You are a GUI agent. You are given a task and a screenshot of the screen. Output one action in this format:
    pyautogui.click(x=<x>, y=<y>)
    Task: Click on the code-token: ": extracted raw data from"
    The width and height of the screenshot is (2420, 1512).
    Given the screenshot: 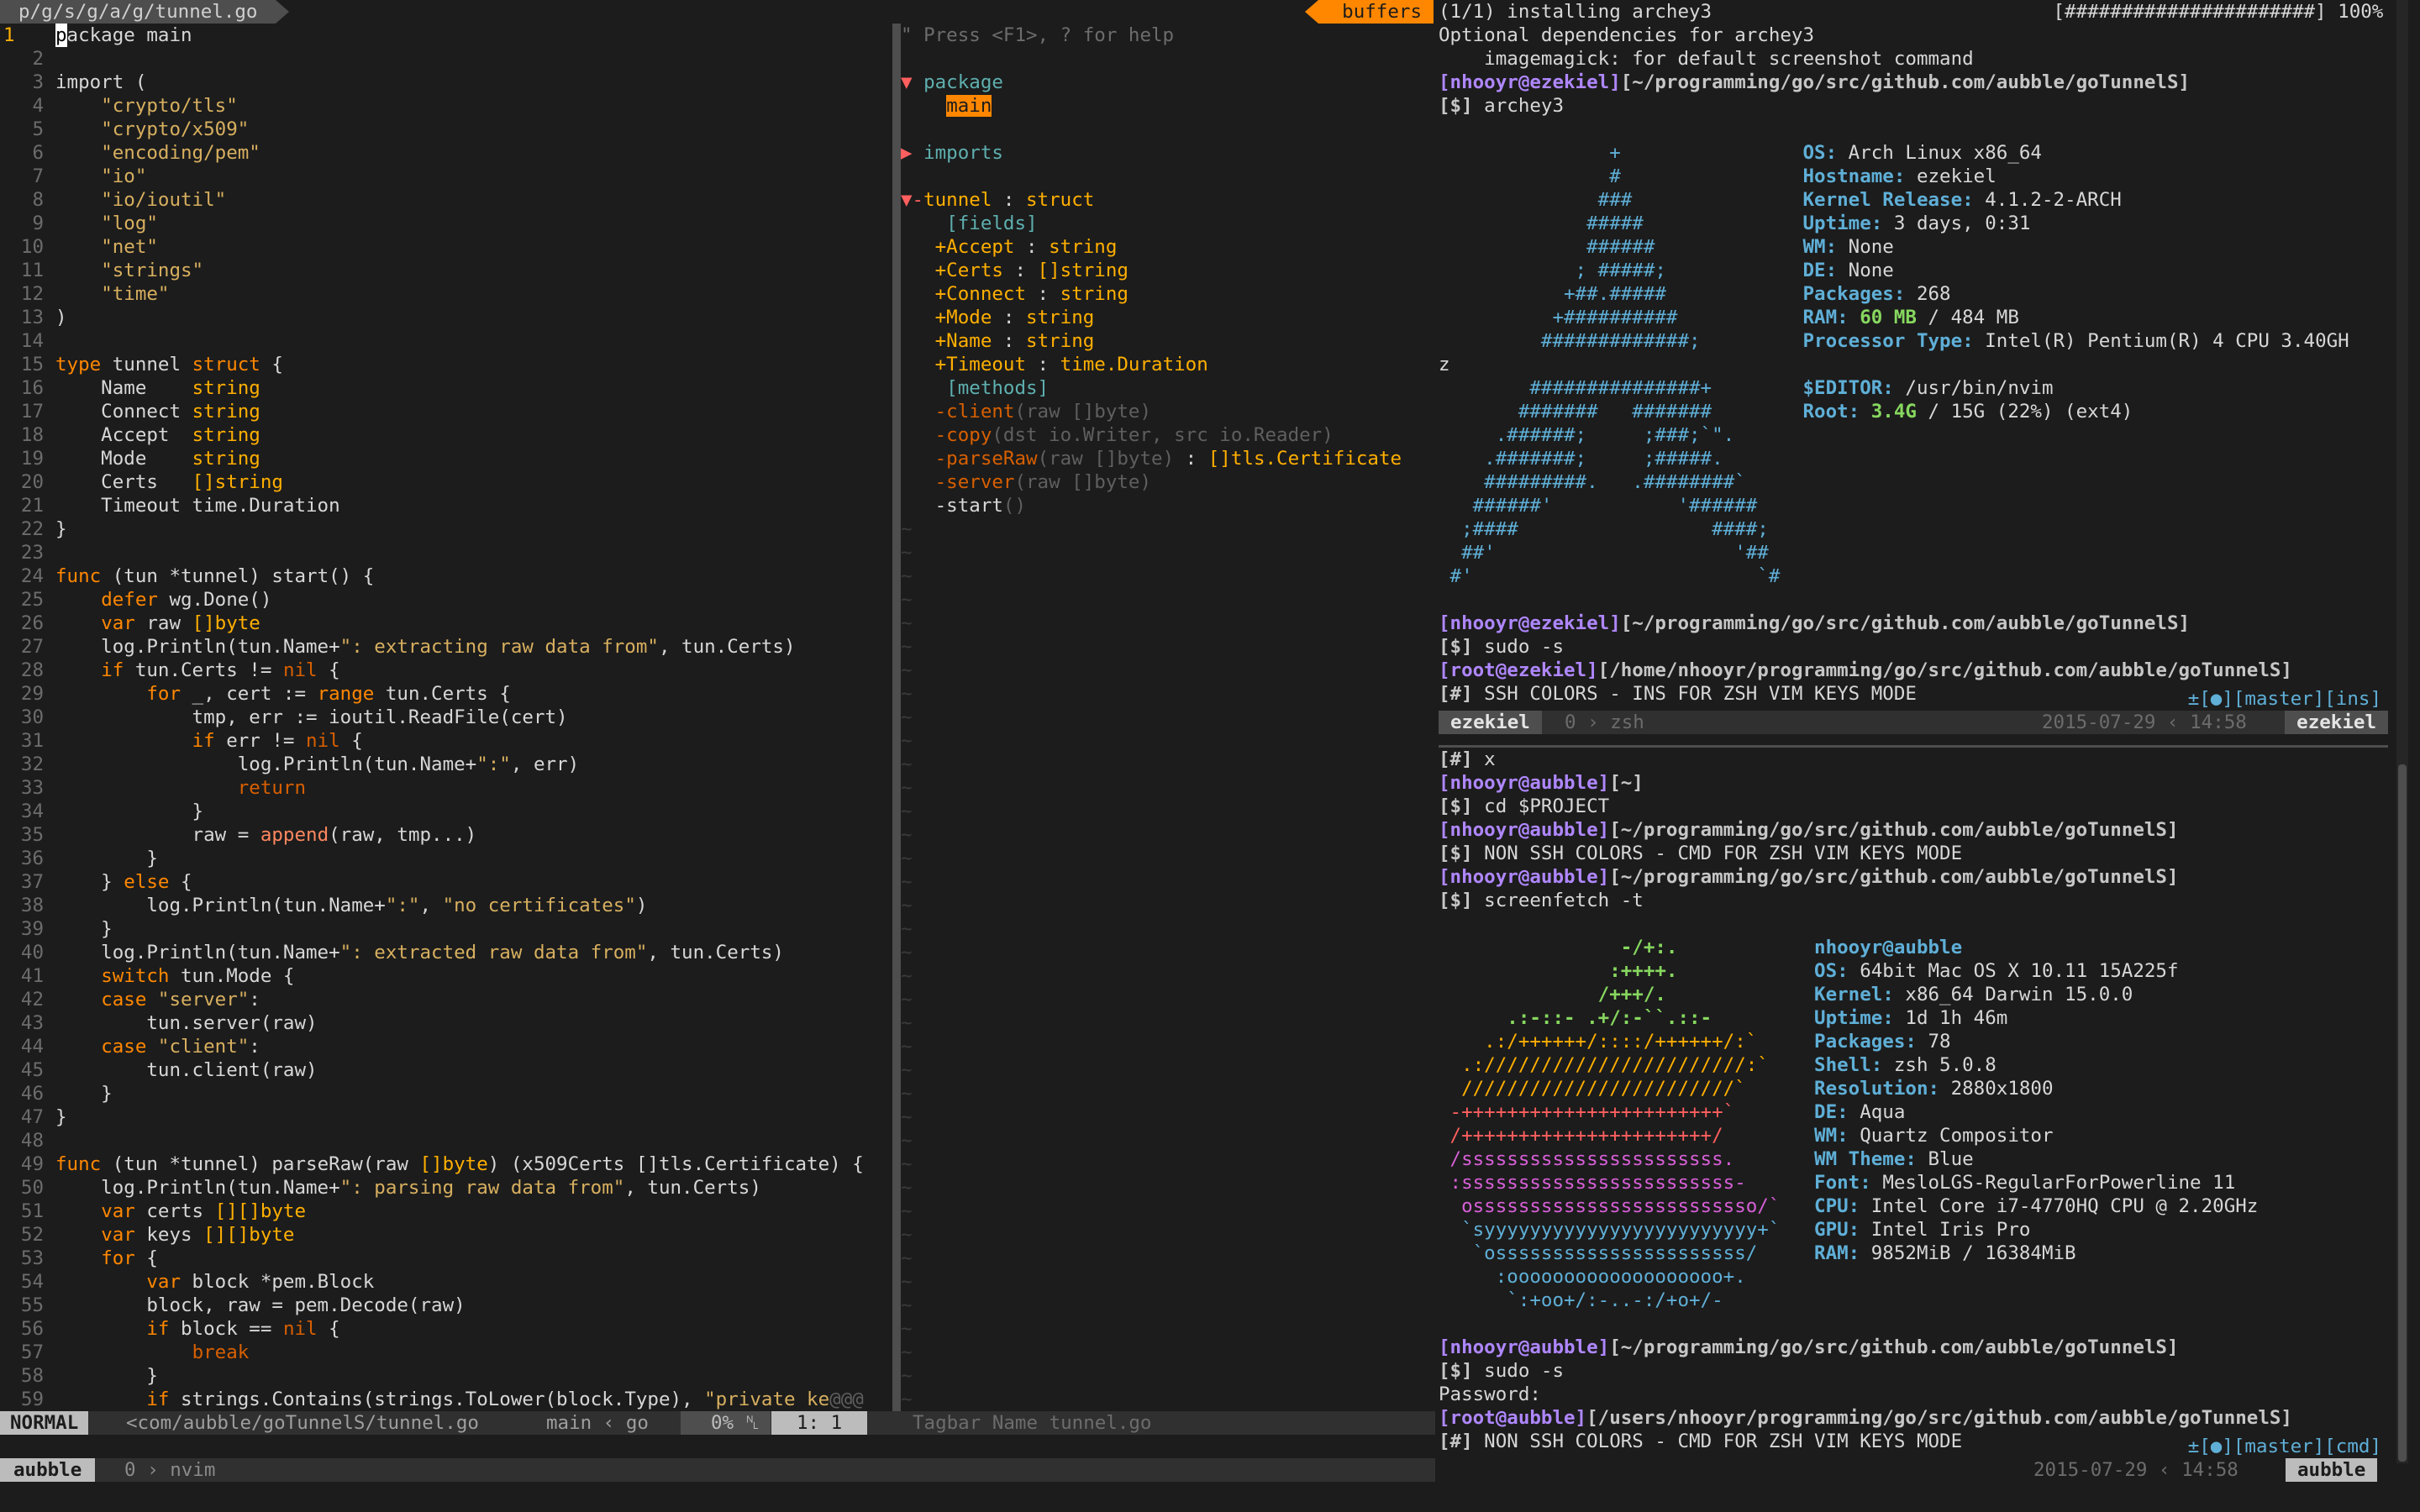 What is the action you would take?
    pyautogui.click(x=494, y=952)
    